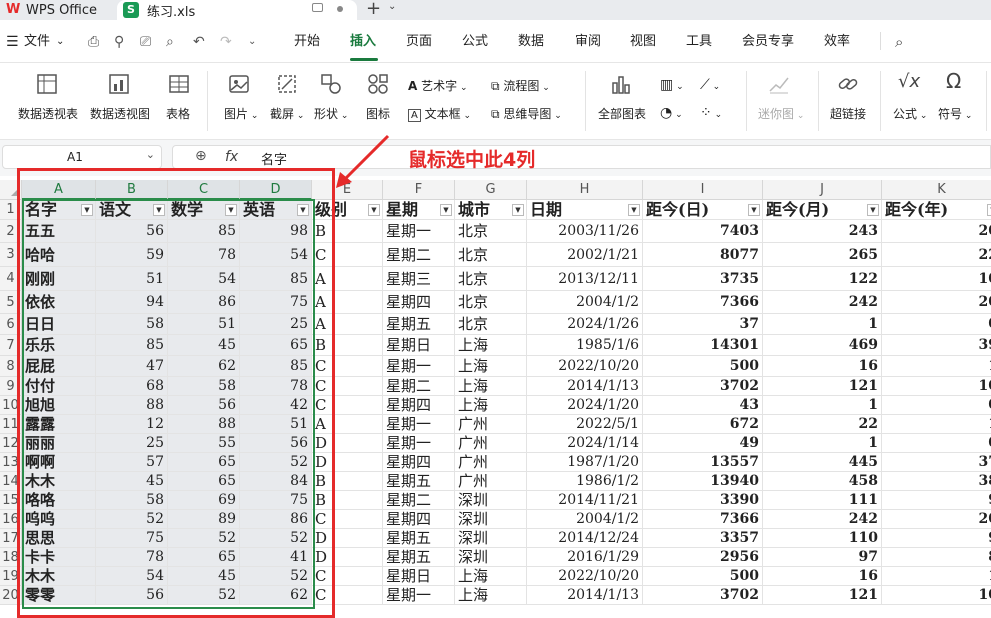 The height and width of the screenshot is (618, 991). I want to click on tab-page: 页面, so click(419, 41).